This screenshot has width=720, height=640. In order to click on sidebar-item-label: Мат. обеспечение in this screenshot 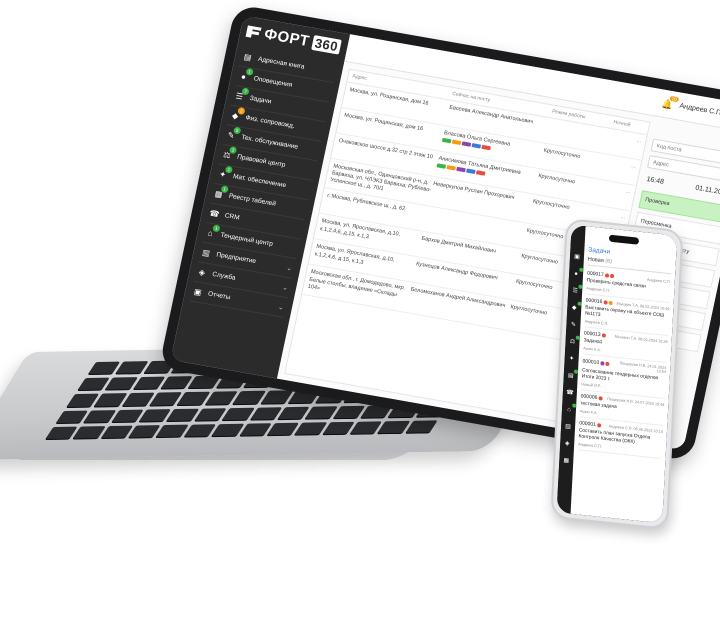, I will do `click(259, 181)`.